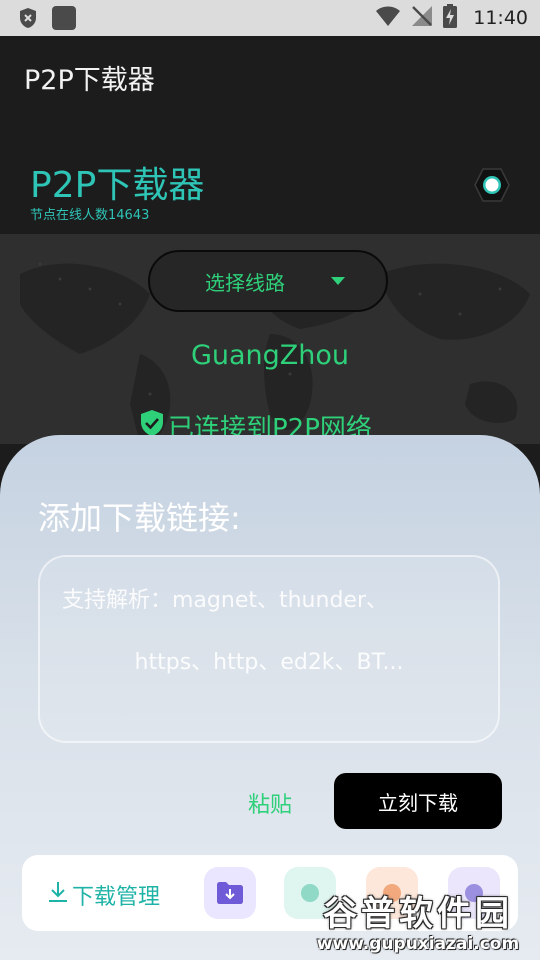 This screenshot has height=960, width=540. I want to click on brand-header: P2P下载器 节点在线人数14643, so click(270, 177).